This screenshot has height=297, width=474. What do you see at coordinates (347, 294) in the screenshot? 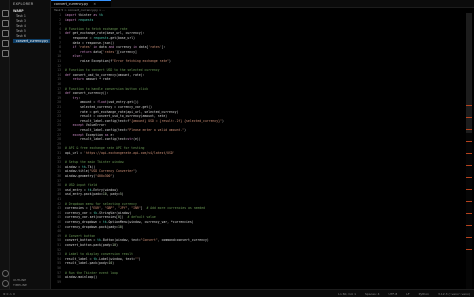
I see `cursor-position: Ln 60, Col 1` at bounding box center [347, 294].